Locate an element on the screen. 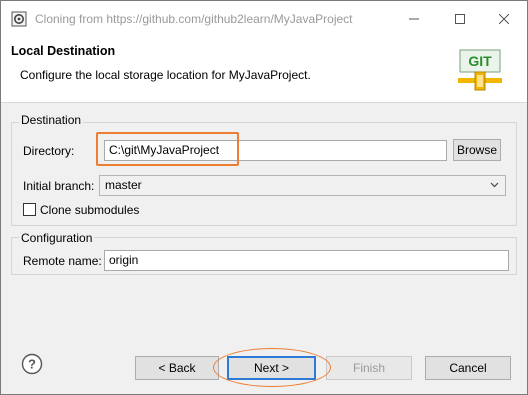  help-icon: ? is located at coordinates (32, 364).